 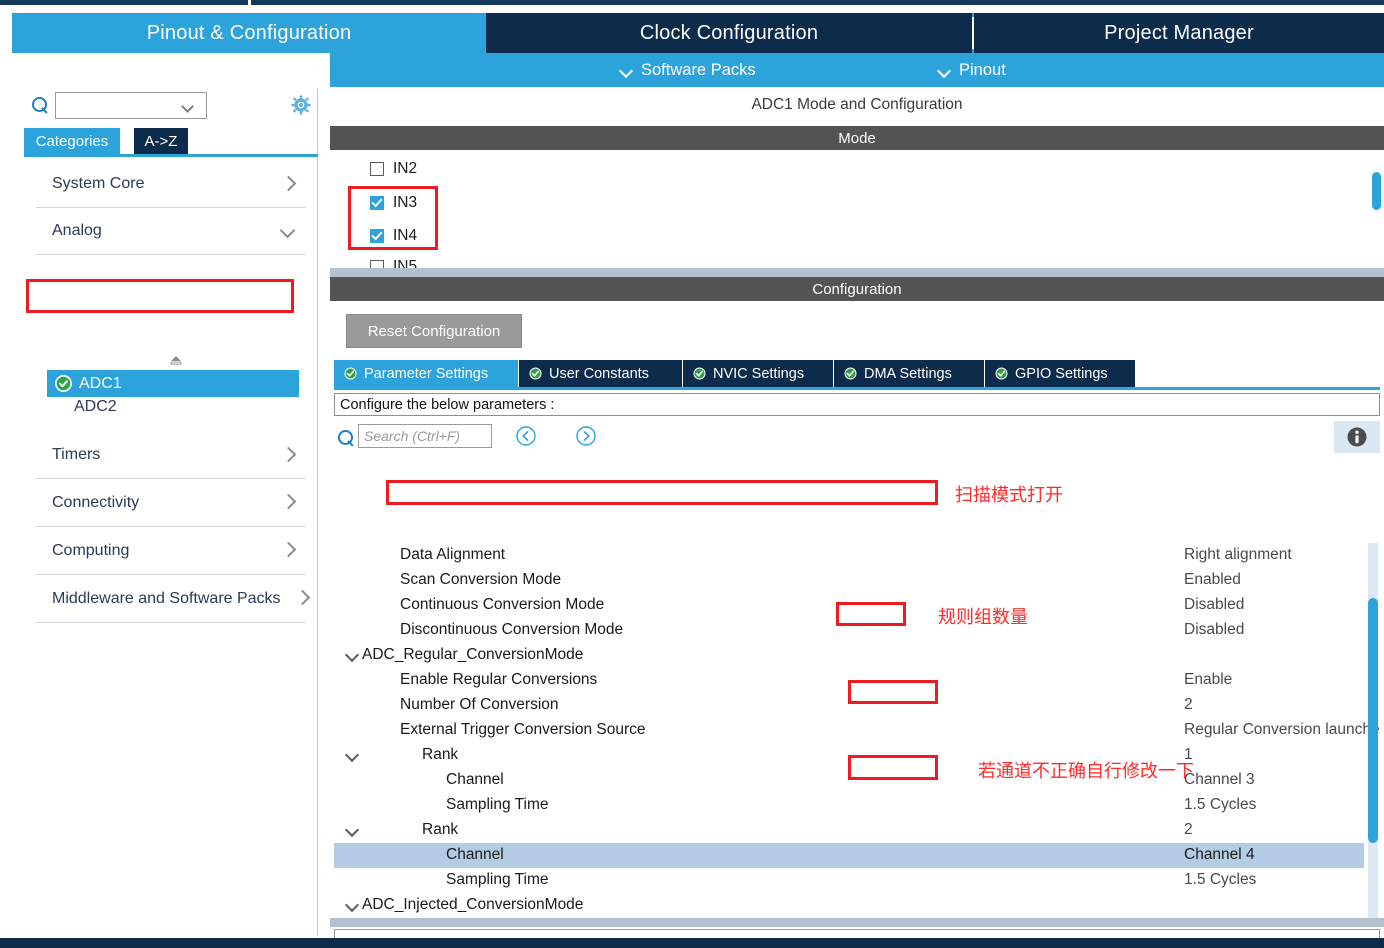 What do you see at coordinates (473, 654) in the screenshot?
I see `parameter-name: ADC_Regular_ConversionMode` at bounding box center [473, 654].